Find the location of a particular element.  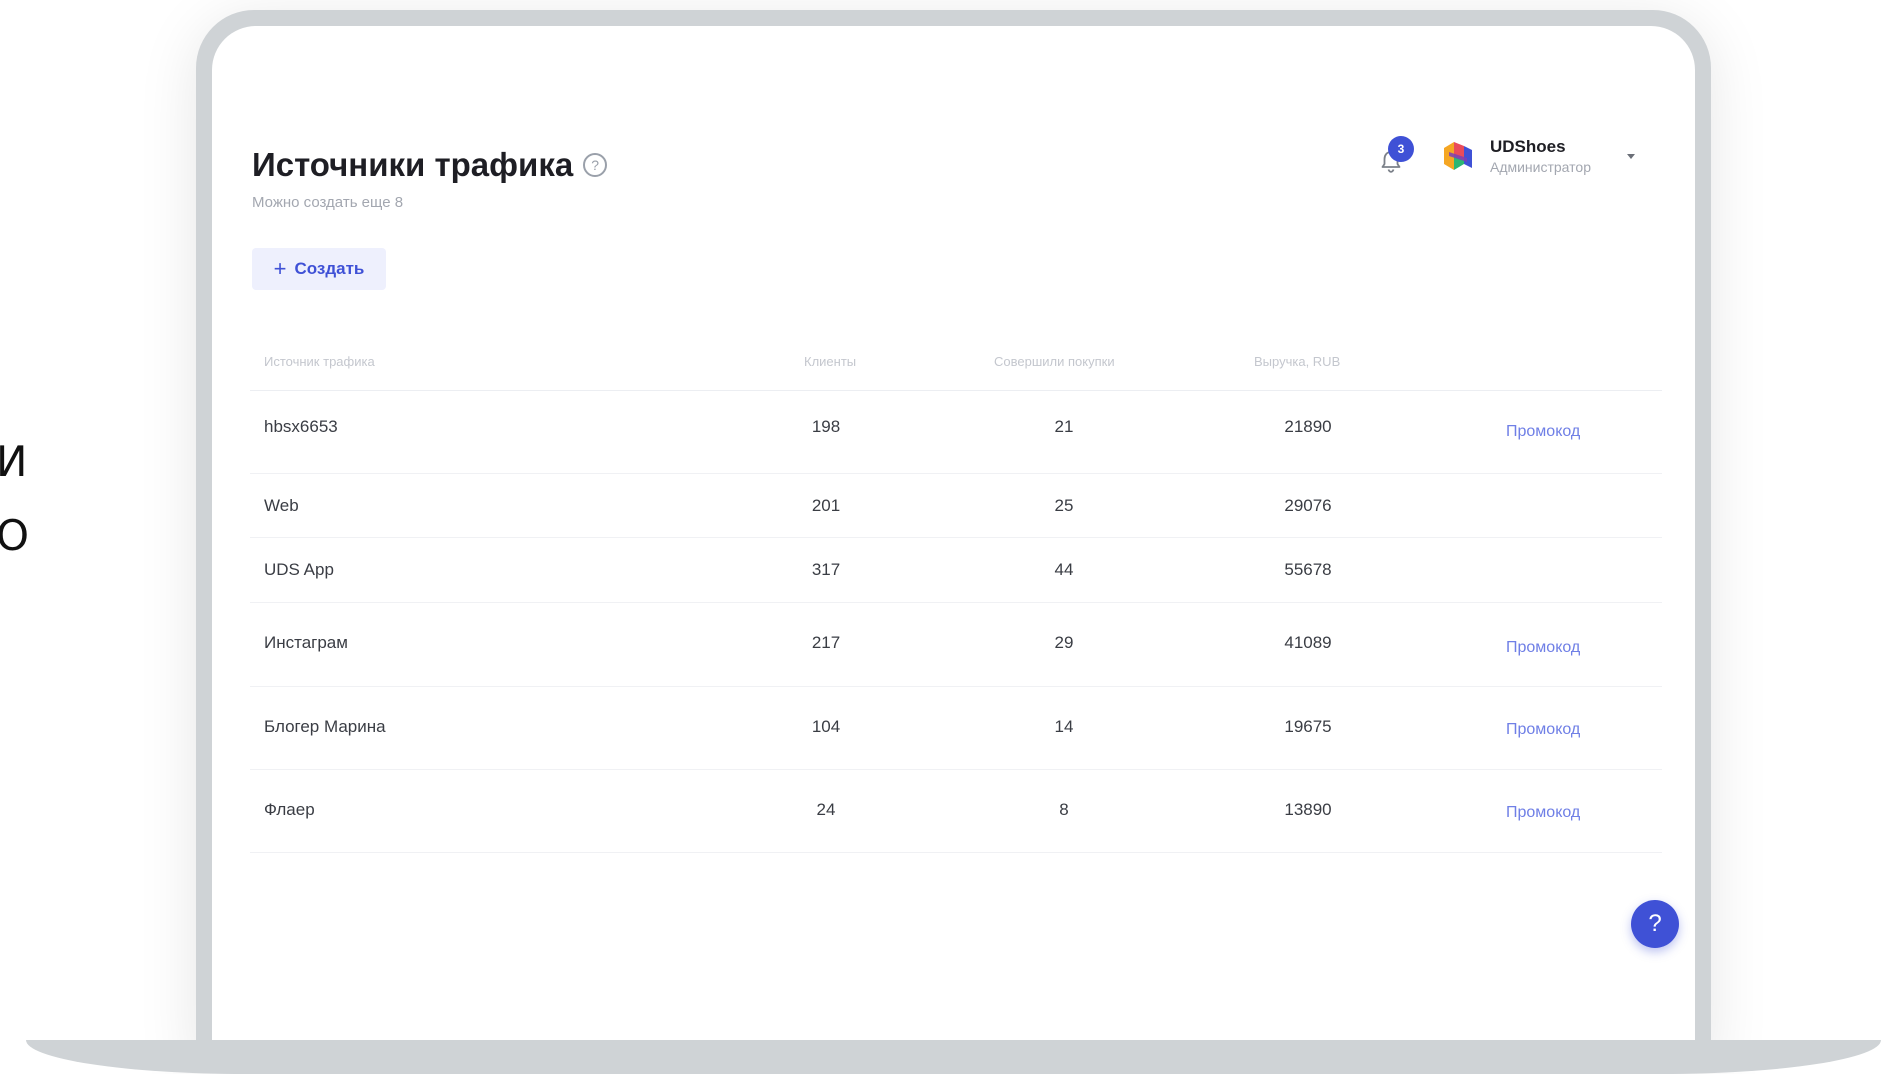

page-title: Источники трафика is located at coordinates (413, 164).